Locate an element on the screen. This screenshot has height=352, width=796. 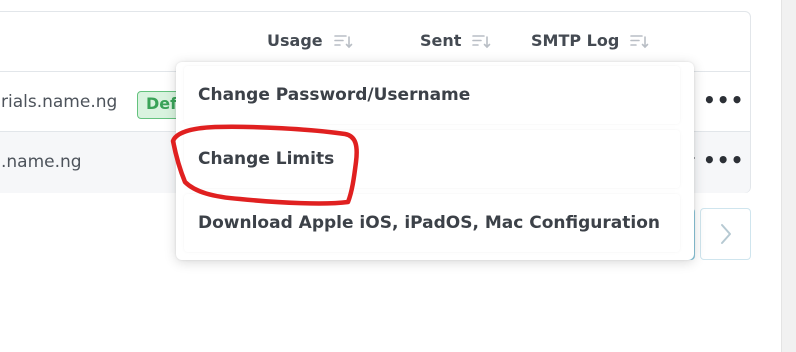
menu-item-change-password: Change Password/Username is located at coordinates (432, 95).